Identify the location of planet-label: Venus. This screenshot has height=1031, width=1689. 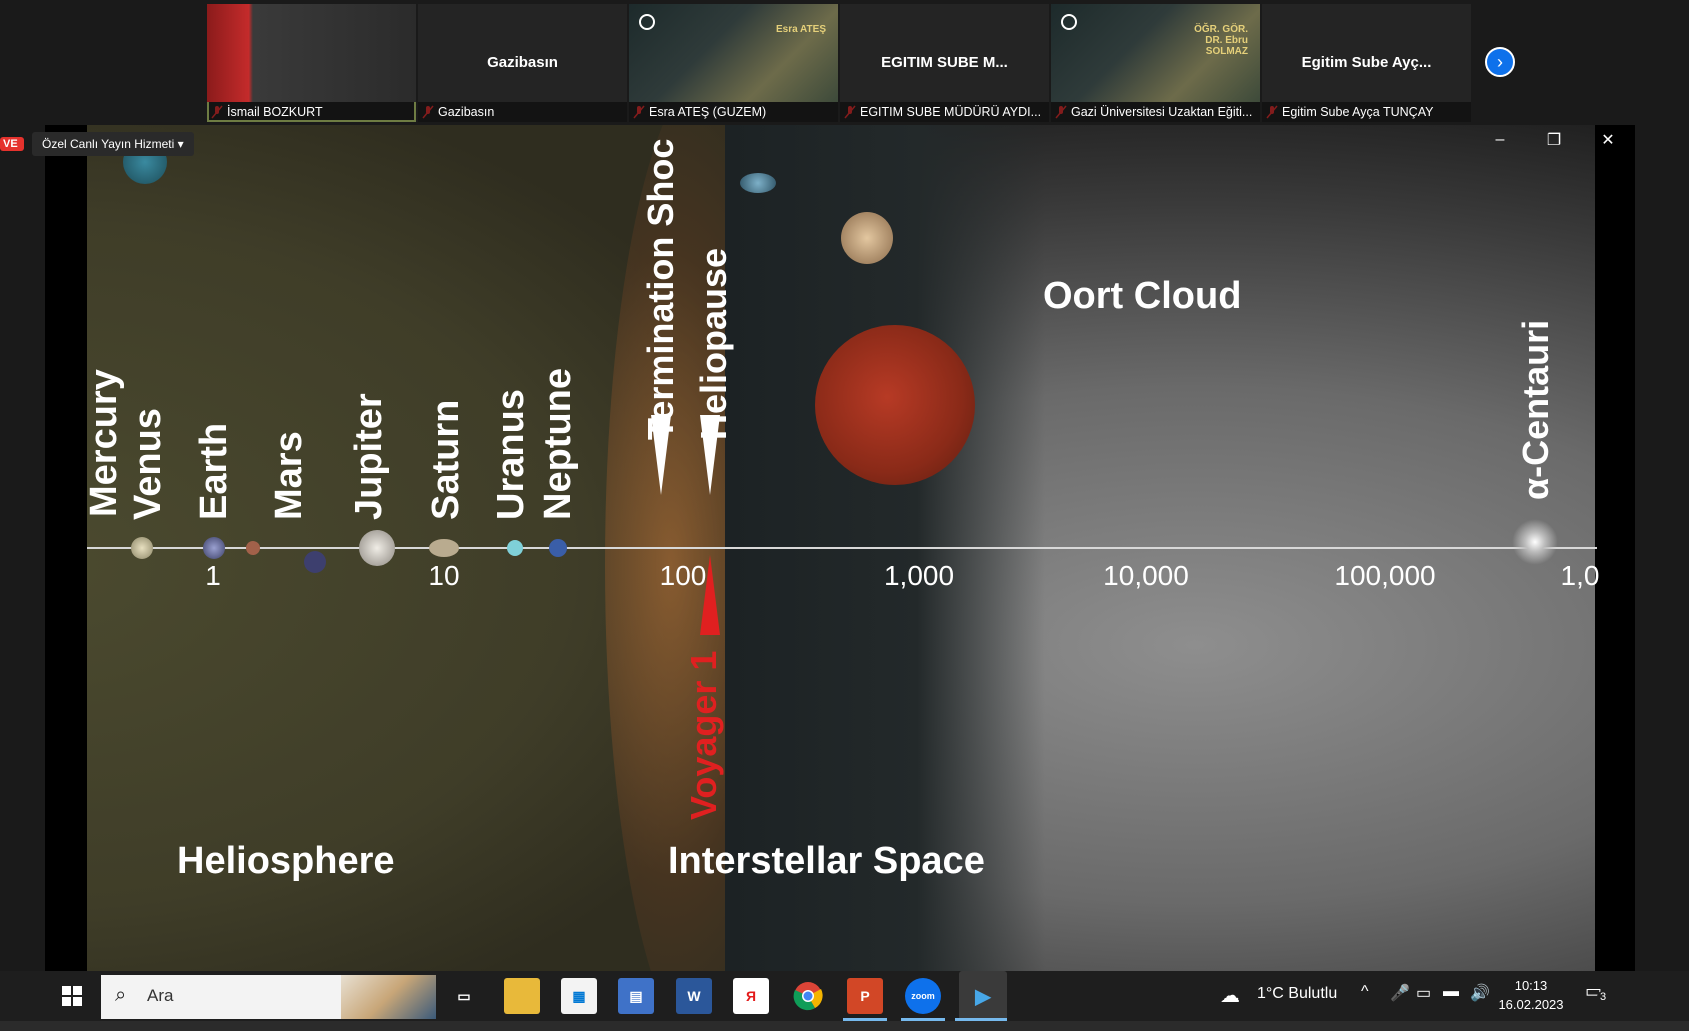
(148, 464).